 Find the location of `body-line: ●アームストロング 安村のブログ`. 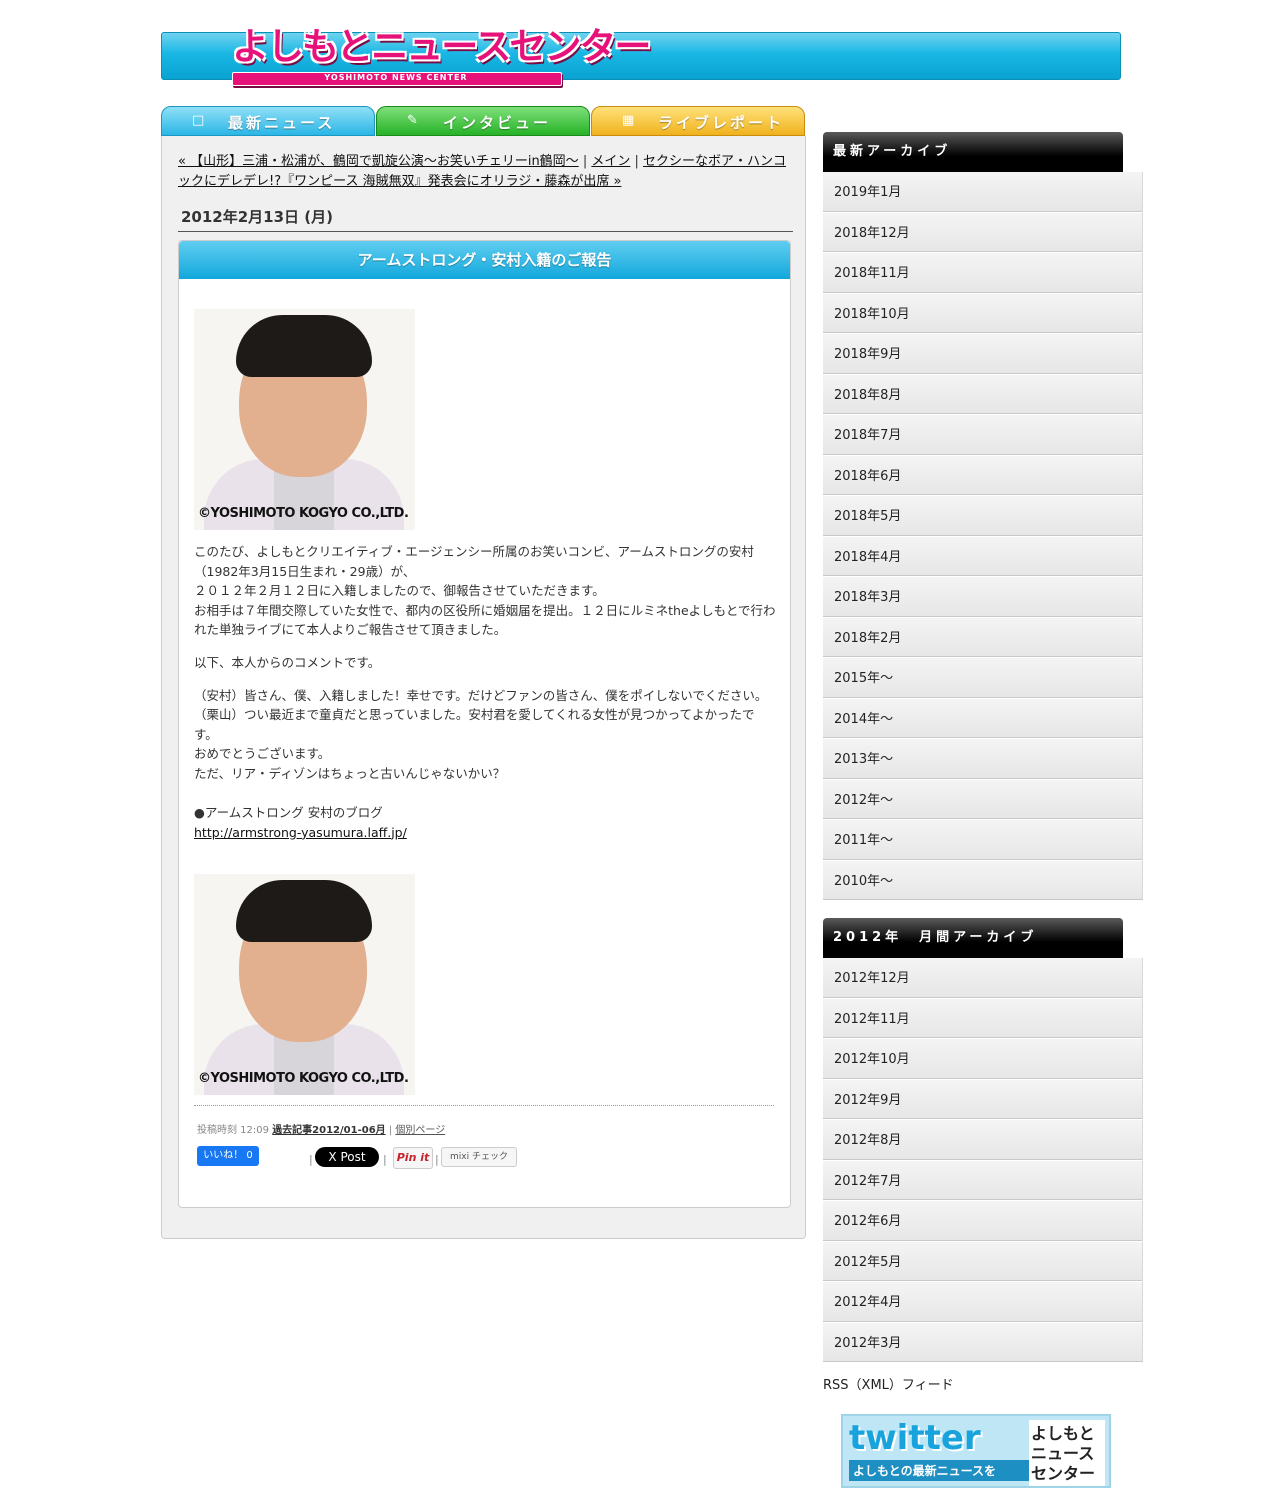

body-line: ●アームストロング 安村のブログ is located at coordinates (288, 813).